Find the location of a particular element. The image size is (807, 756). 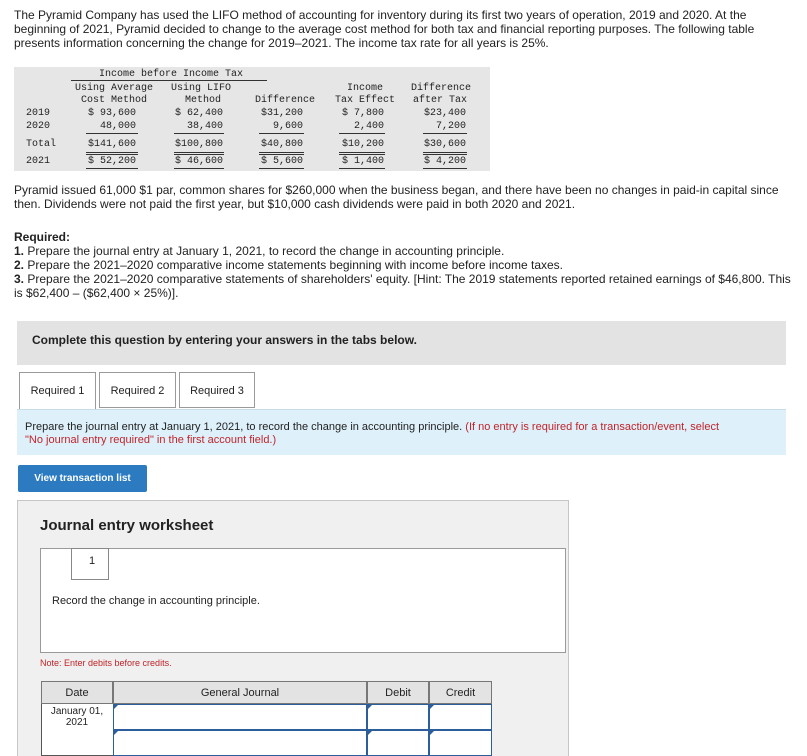

tab-required-2: Required 2 is located at coordinates (137, 390).